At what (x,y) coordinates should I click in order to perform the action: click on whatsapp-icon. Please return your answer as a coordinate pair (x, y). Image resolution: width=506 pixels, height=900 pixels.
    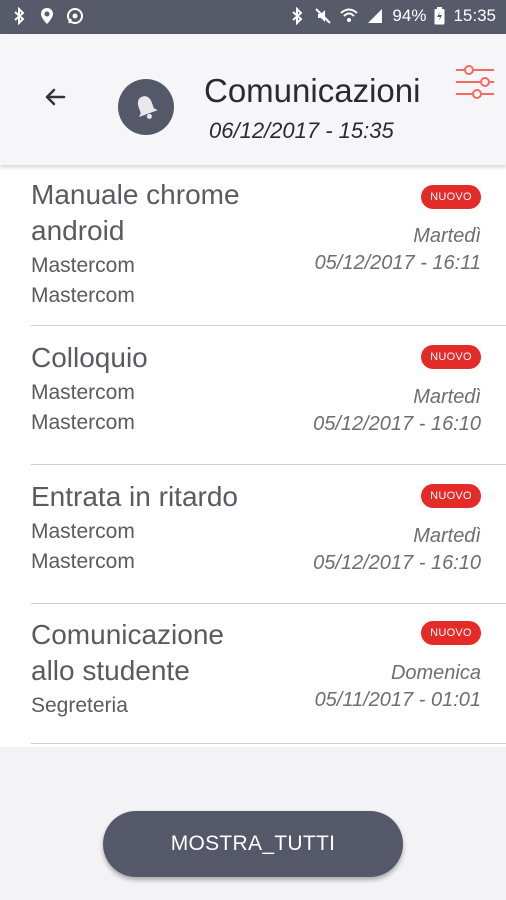
    Looking at the image, I should click on (75, 16).